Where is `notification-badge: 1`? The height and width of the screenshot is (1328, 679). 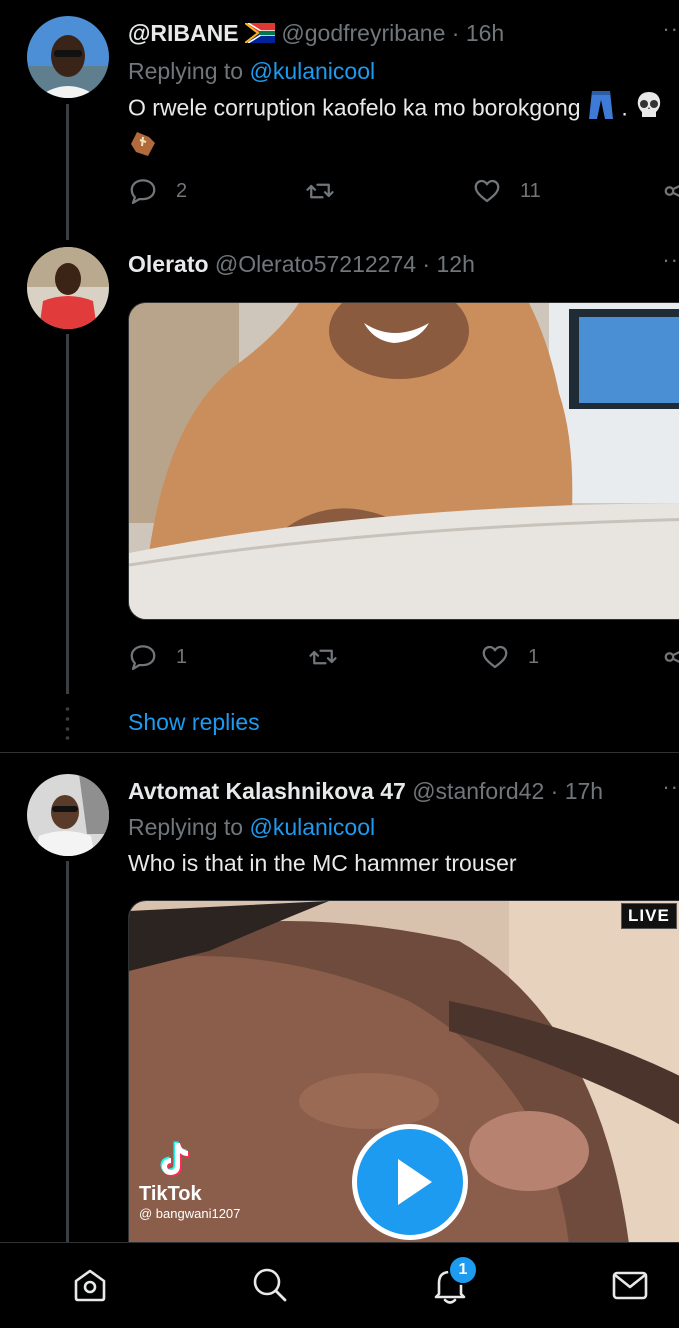
notification-badge: 1 is located at coordinates (463, 1270).